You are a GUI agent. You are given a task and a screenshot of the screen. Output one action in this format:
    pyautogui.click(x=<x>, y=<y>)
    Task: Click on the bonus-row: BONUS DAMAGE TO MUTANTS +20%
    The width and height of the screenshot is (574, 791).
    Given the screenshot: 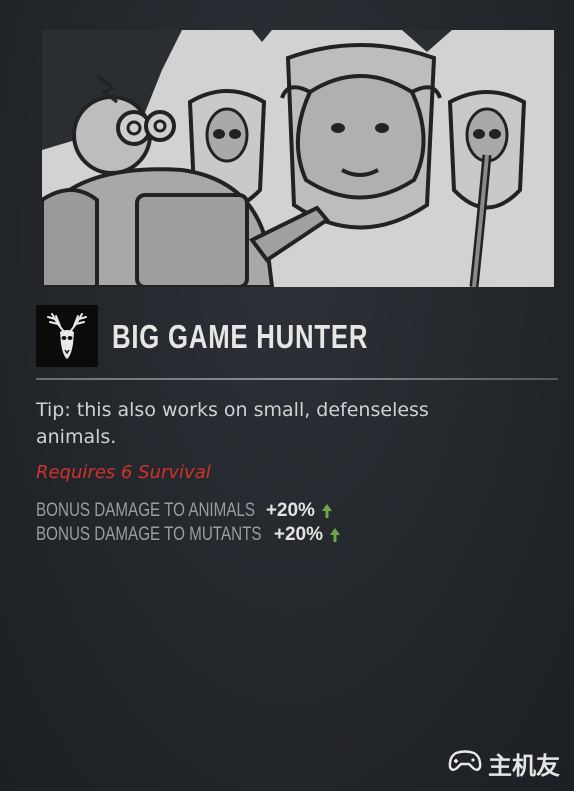 What is the action you would take?
    pyautogui.click(x=188, y=535)
    